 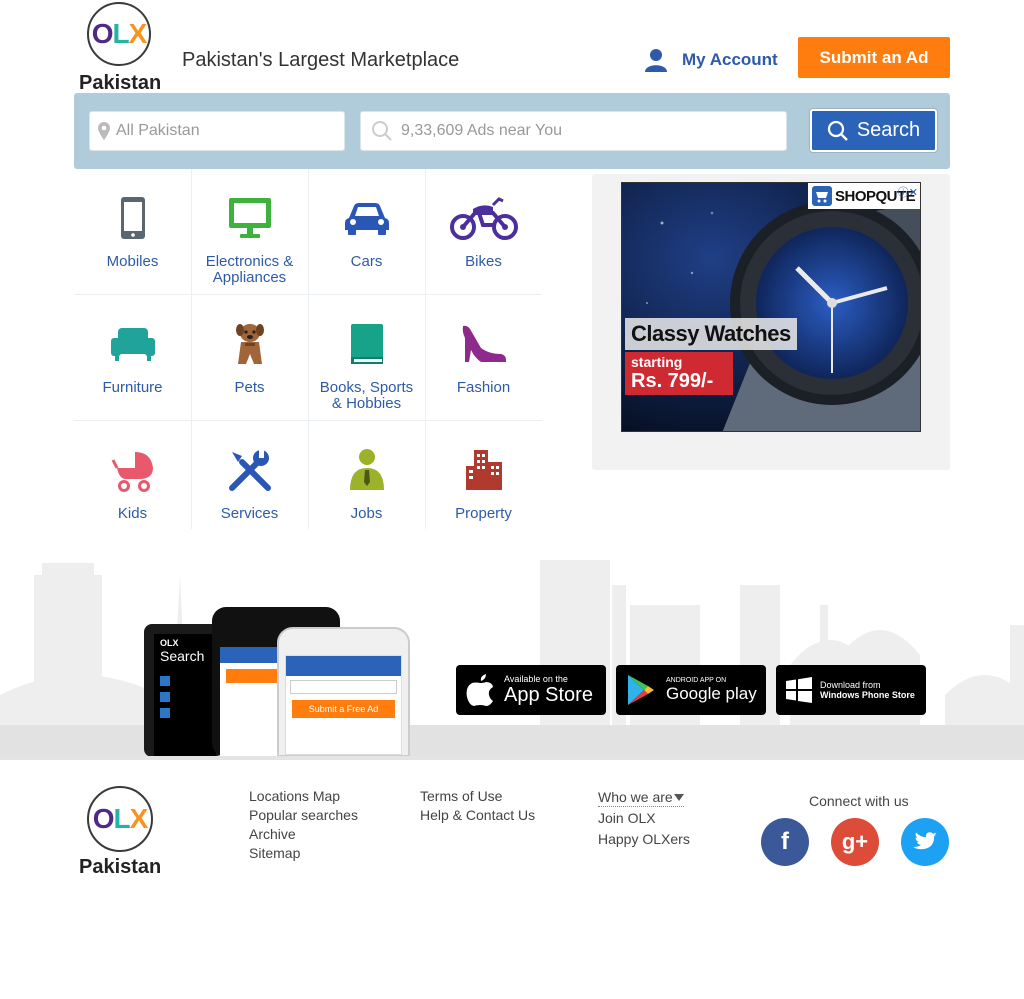 What do you see at coordinates (343, 709) in the screenshot?
I see `phone-submit-button: Submit a Free Ad` at bounding box center [343, 709].